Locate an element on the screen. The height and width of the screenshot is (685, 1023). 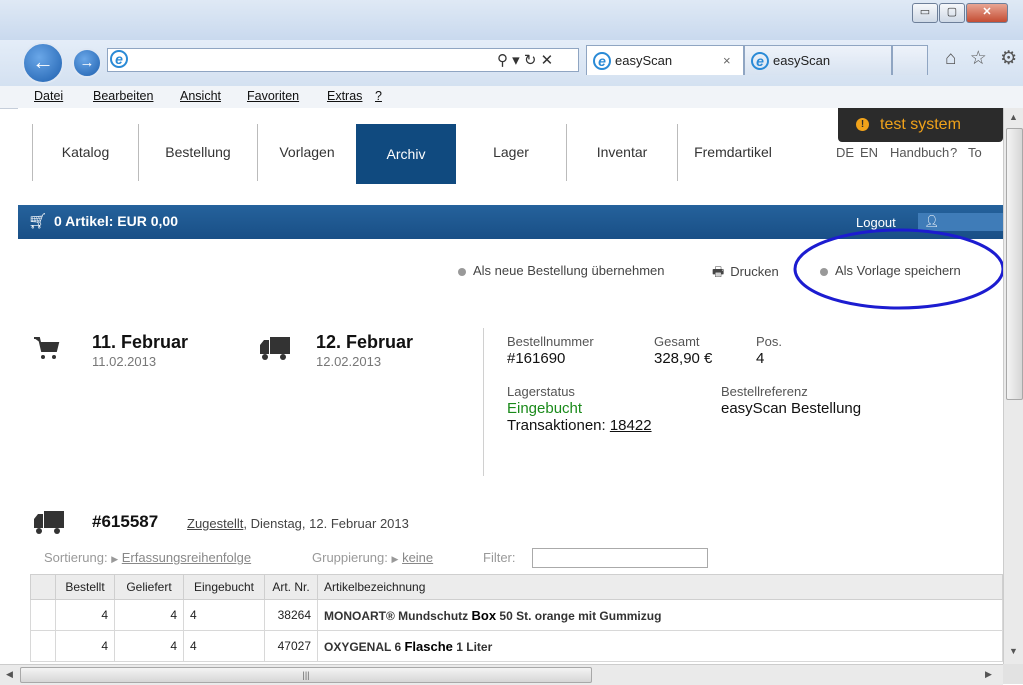
transactions-link: 18422 is located at coordinates (631, 425).